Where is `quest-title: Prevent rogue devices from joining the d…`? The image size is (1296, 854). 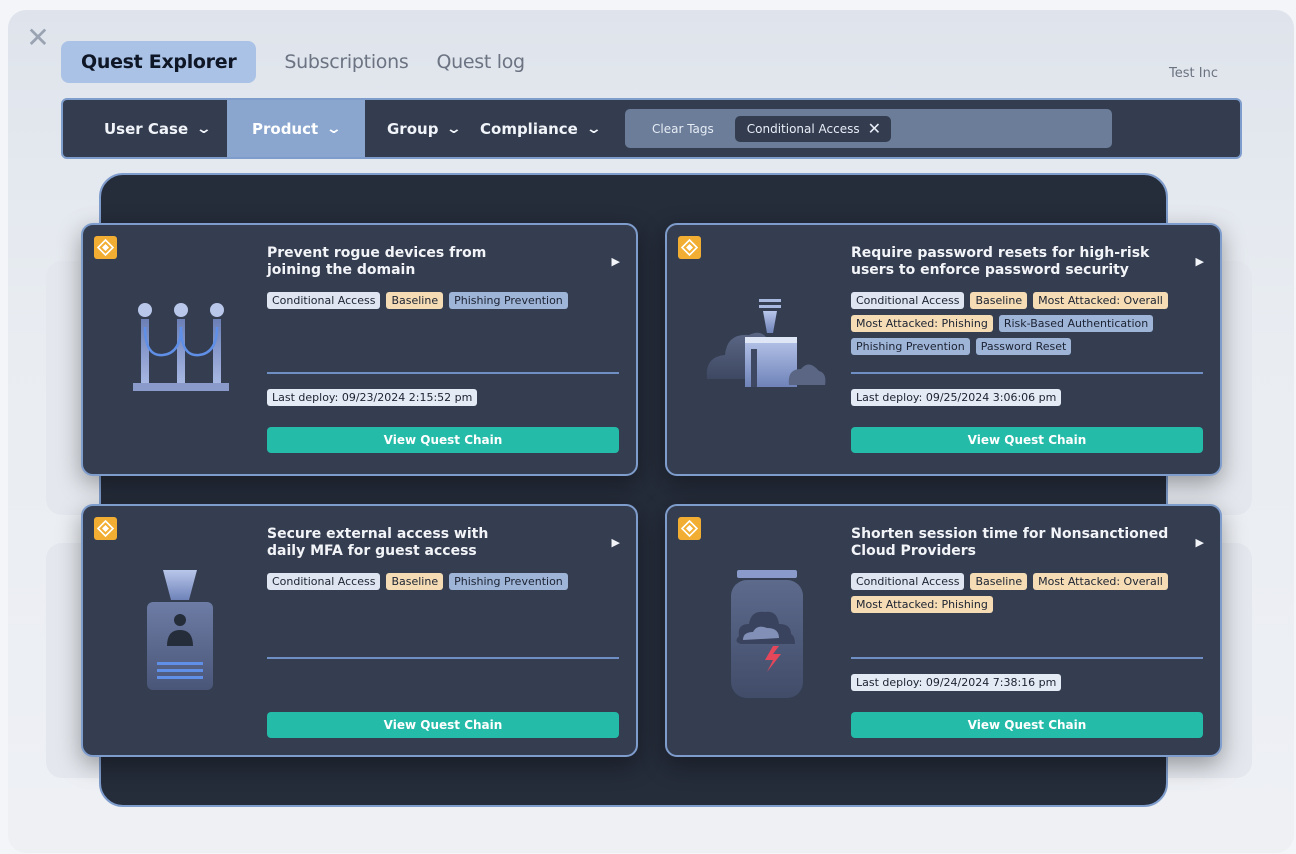 quest-title: Prevent rogue devices from joining the d… is located at coordinates (377, 261).